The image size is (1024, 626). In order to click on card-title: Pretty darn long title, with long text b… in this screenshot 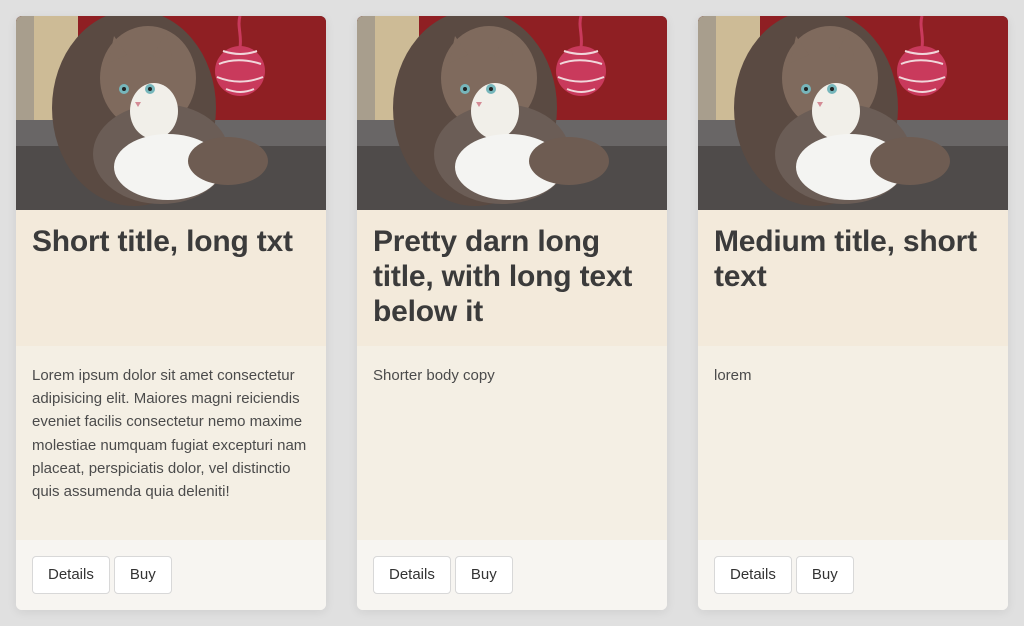, I will do `click(503, 276)`.